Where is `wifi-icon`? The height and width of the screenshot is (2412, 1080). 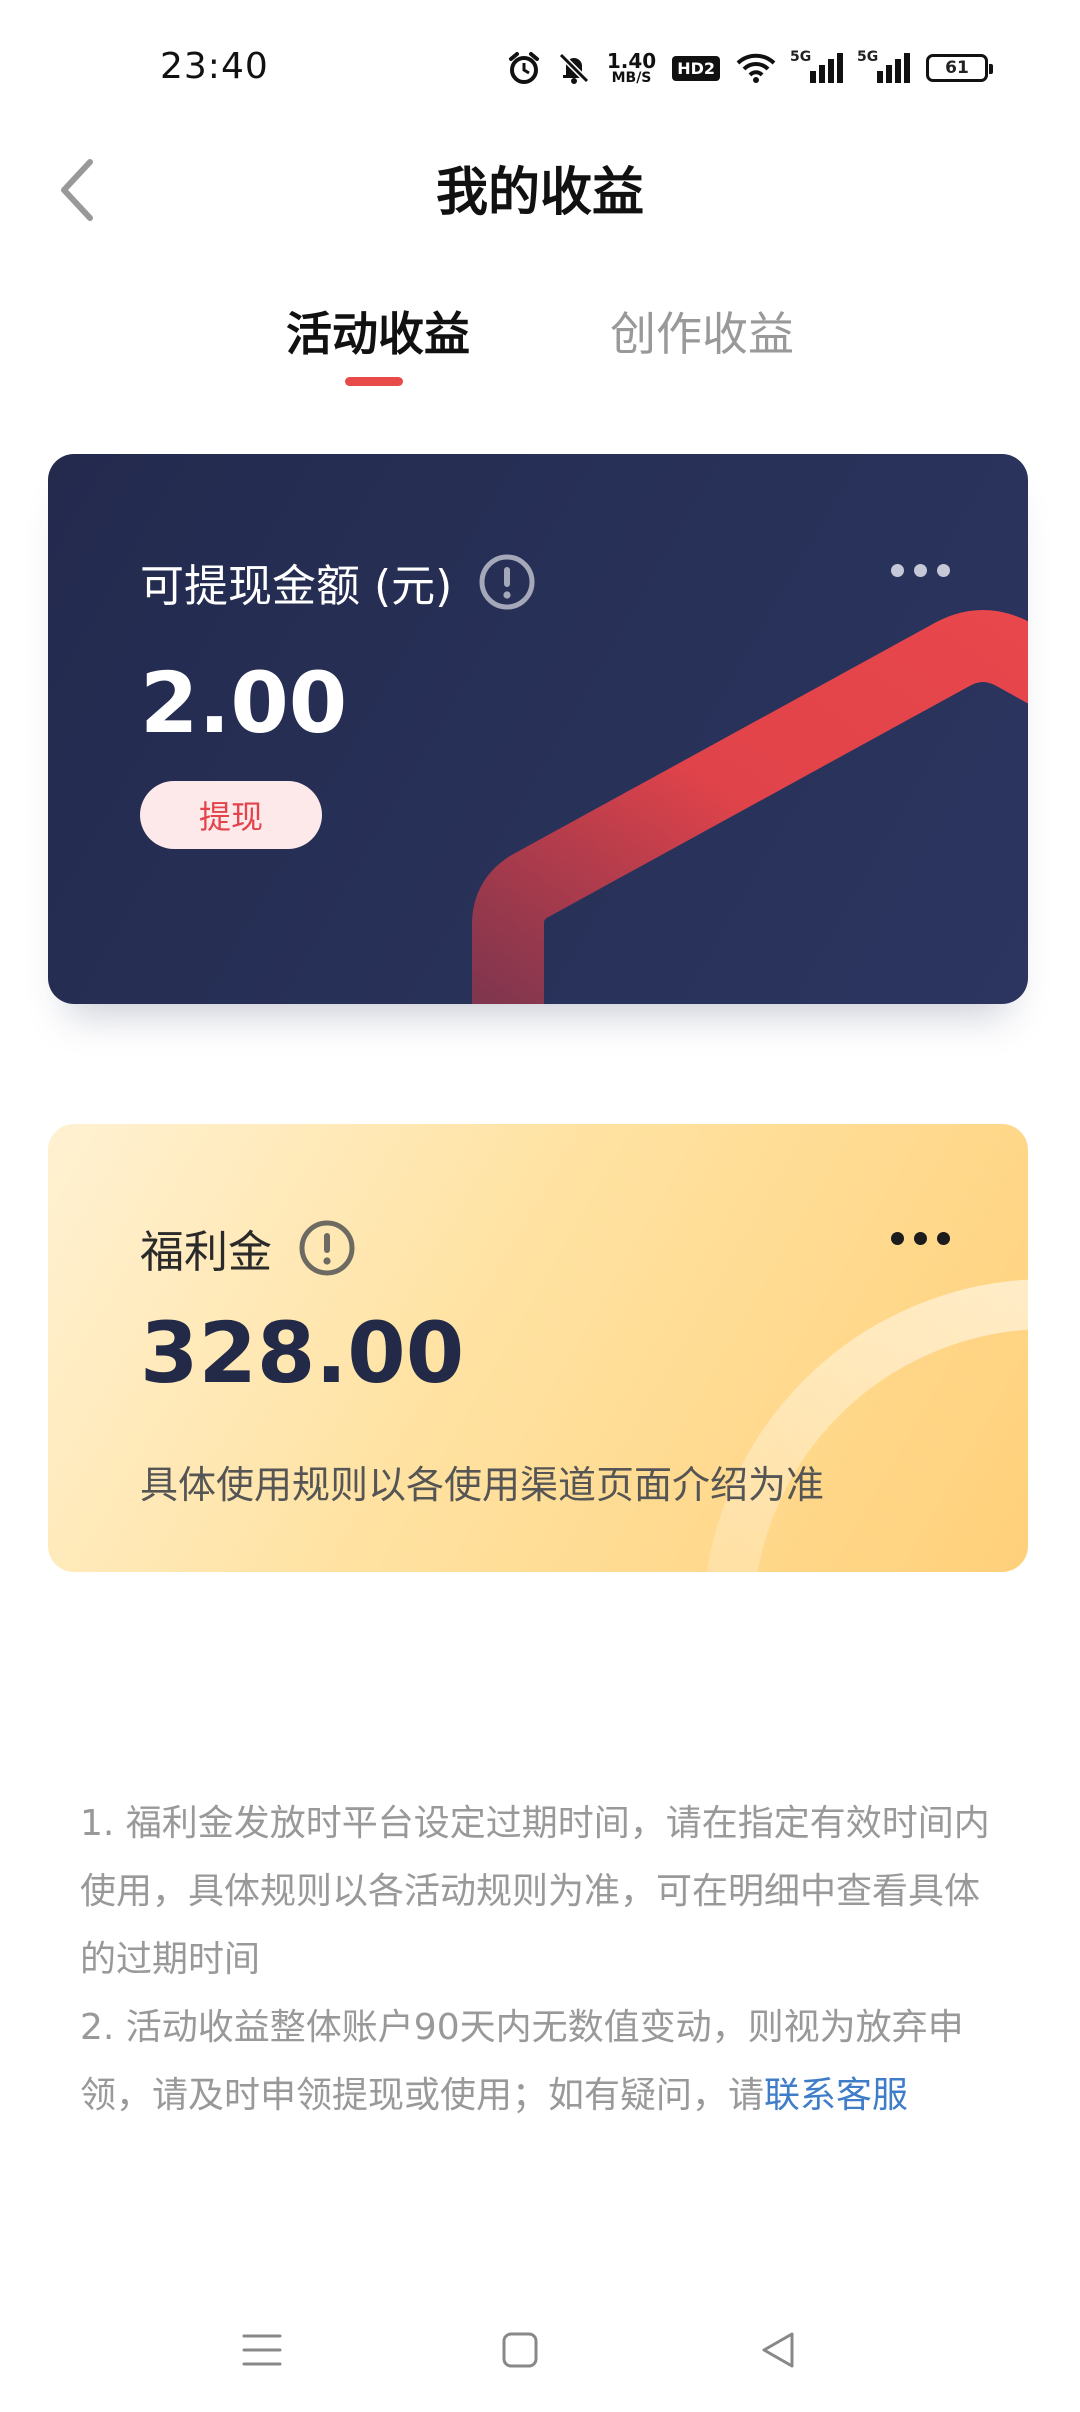
wifi-icon is located at coordinates (756, 68).